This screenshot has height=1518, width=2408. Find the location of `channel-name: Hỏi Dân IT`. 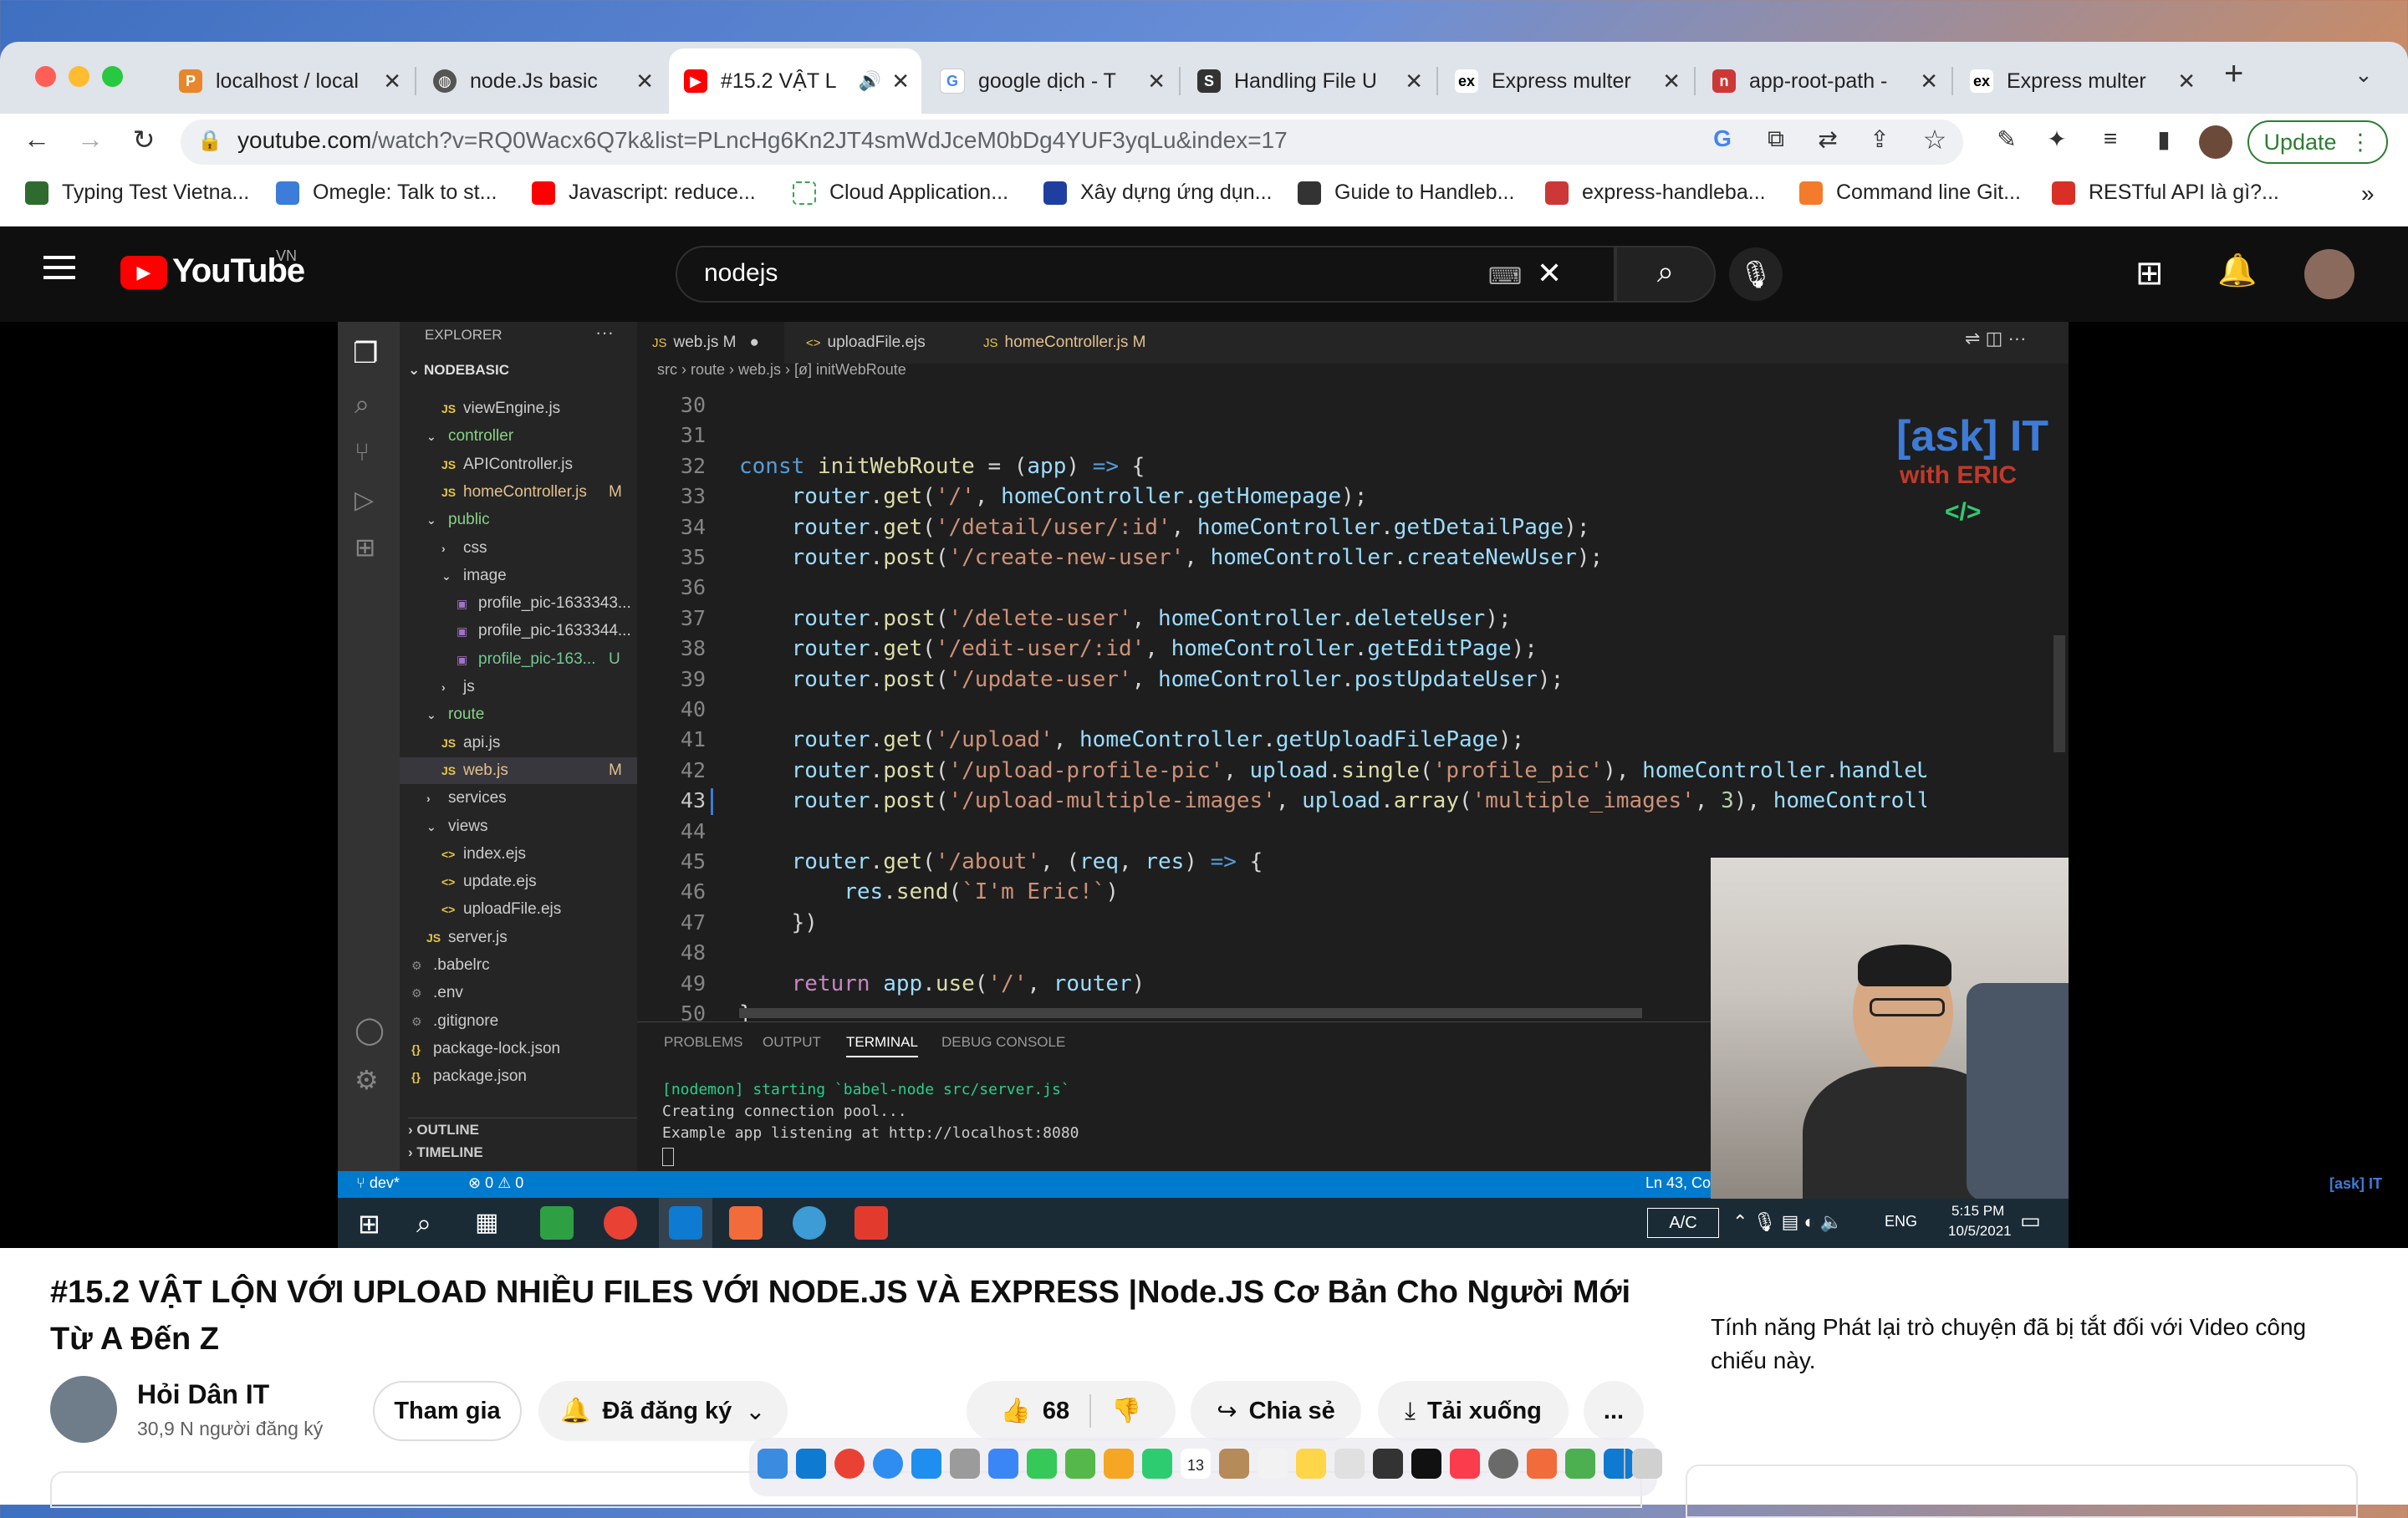

channel-name: Hỏi Dân IT is located at coordinates (203, 1394).